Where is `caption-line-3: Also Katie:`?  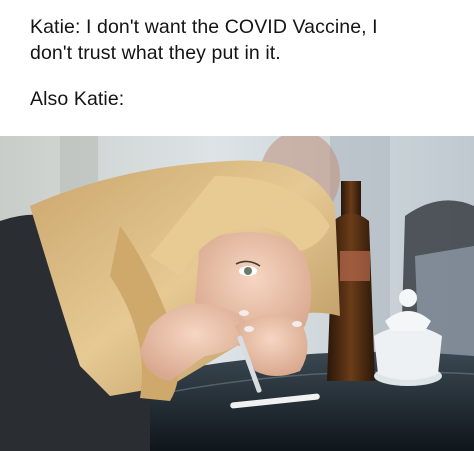
caption-line-3: Also Katie: is located at coordinates (77, 99).